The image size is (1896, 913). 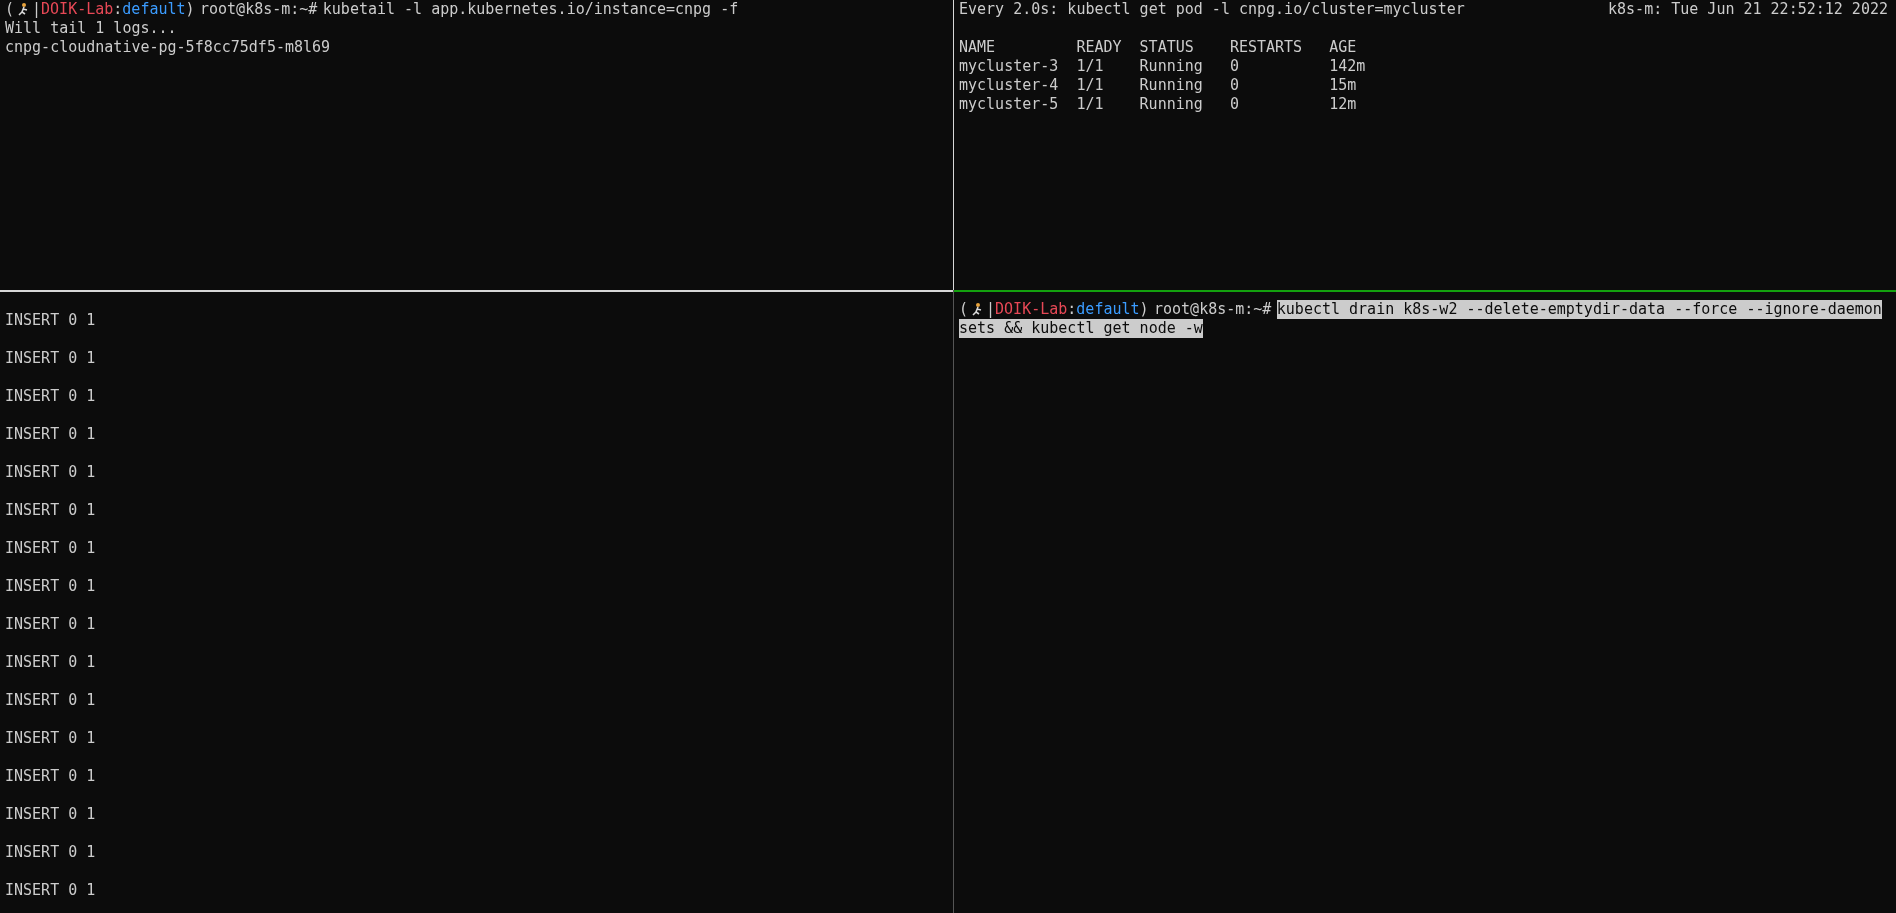 I want to click on table-cell-text: mycluster-3, so click(x=1009, y=66).